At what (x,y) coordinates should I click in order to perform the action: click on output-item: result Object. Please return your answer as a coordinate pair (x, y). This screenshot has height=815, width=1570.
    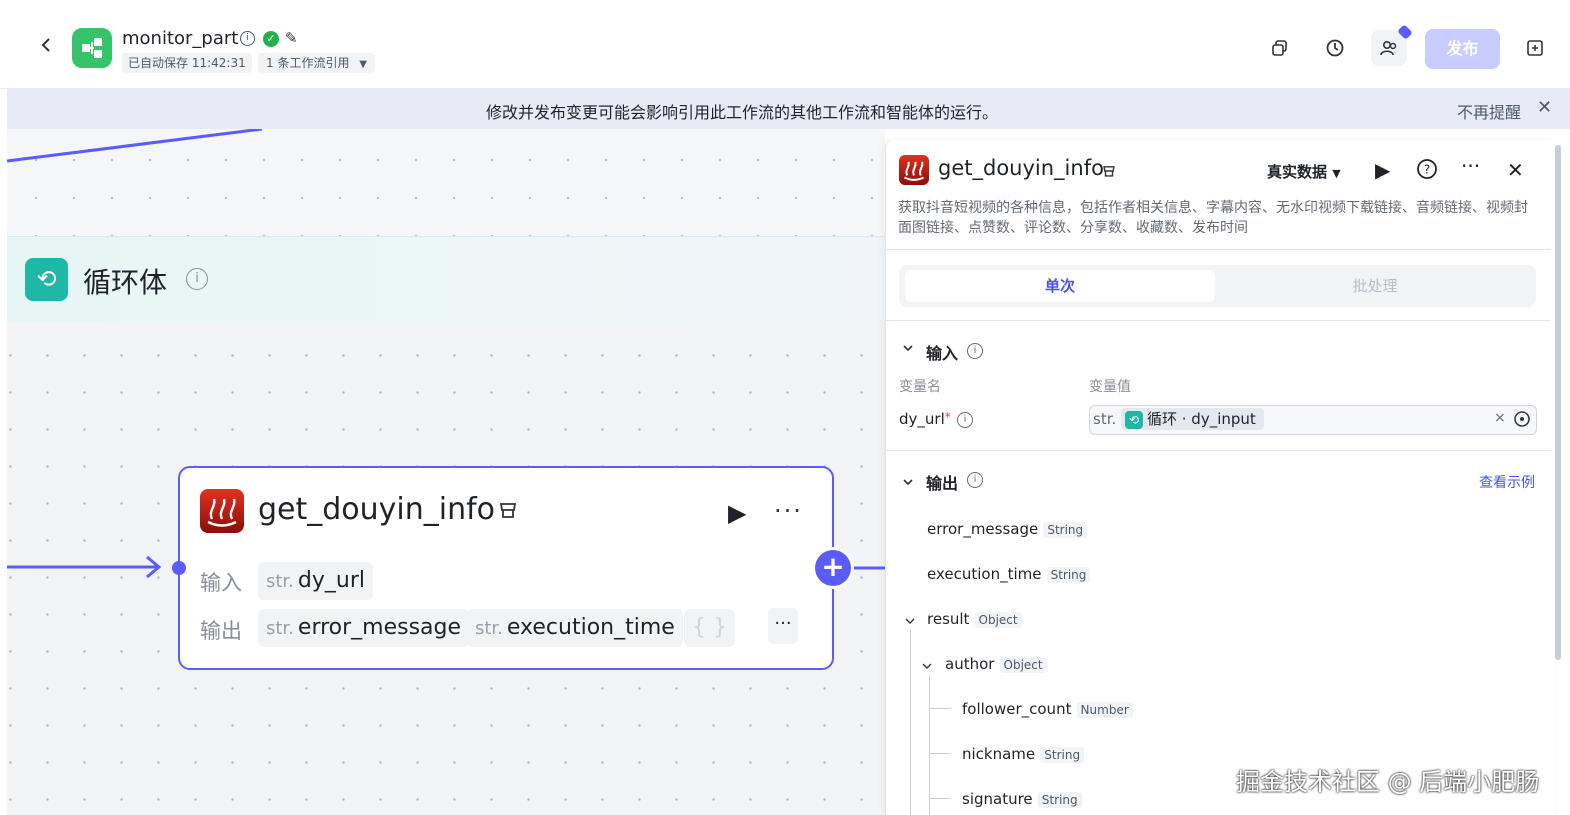
    Looking at the image, I should click on (974, 618).